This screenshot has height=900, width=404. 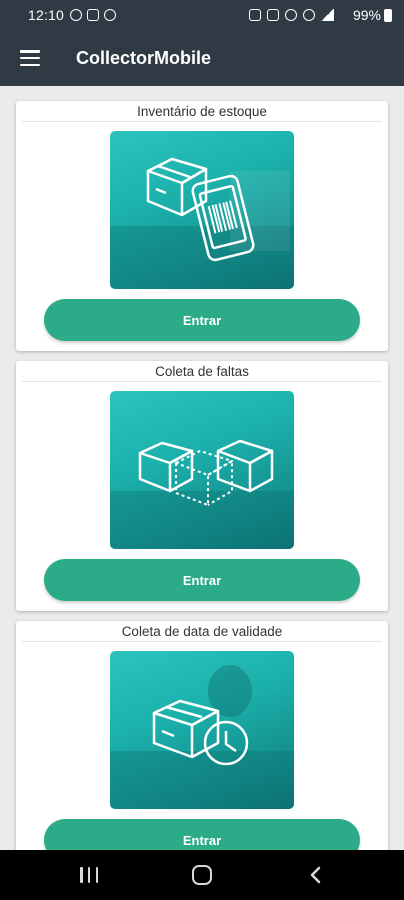 What do you see at coordinates (388, 15) in the screenshot?
I see `battery-icon` at bounding box center [388, 15].